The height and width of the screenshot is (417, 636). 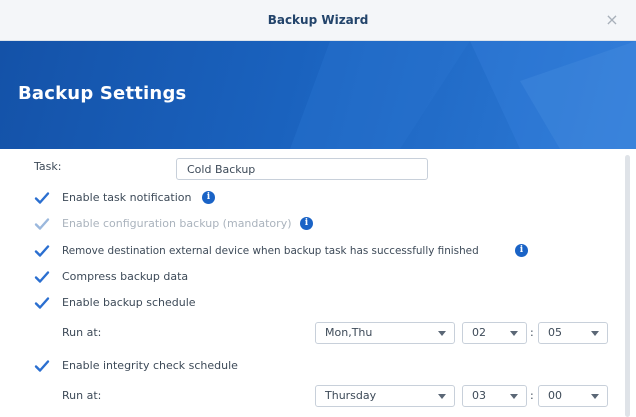 What do you see at coordinates (318, 198) in the screenshot?
I see `option-task-notification: Enable task notification i` at bounding box center [318, 198].